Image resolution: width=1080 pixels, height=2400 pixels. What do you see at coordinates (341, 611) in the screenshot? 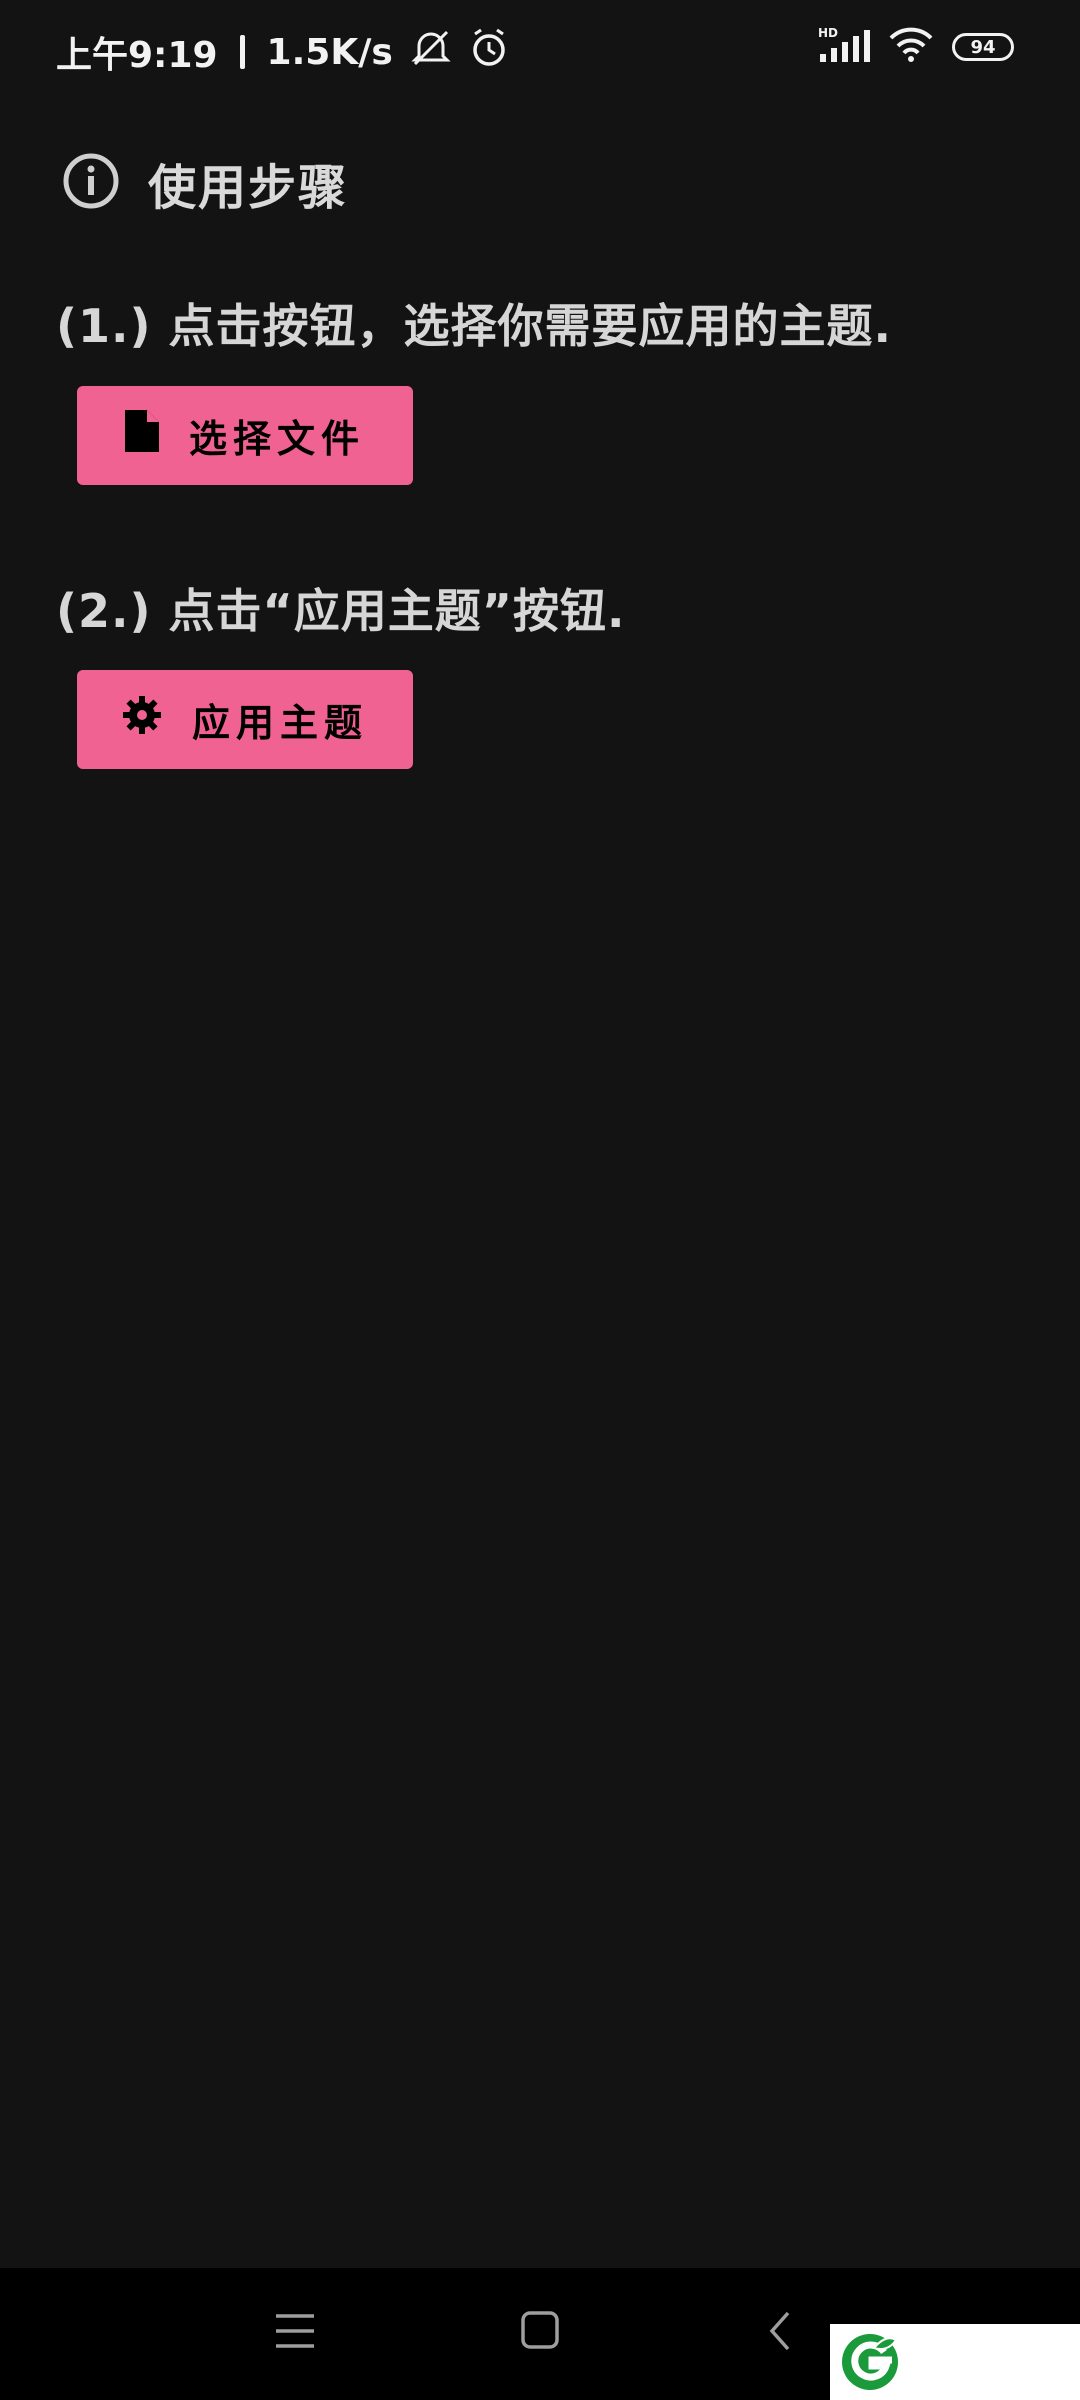
I see `step-2-text: (2.) 点击“应用主题”按钮.` at bounding box center [341, 611].